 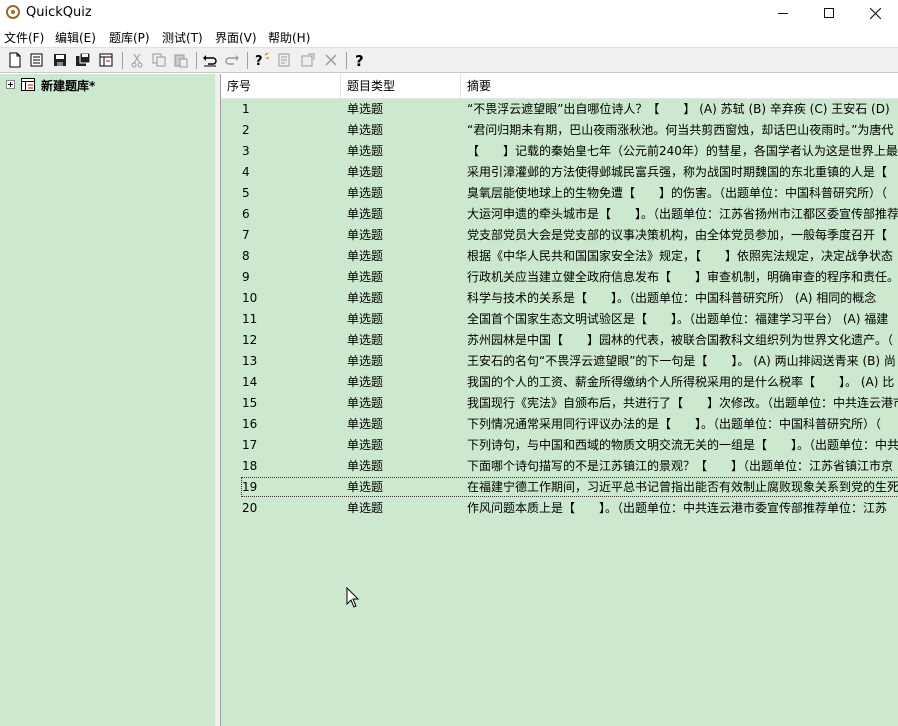 What do you see at coordinates (232, 60) in the screenshot?
I see `redo-button` at bounding box center [232, 60].